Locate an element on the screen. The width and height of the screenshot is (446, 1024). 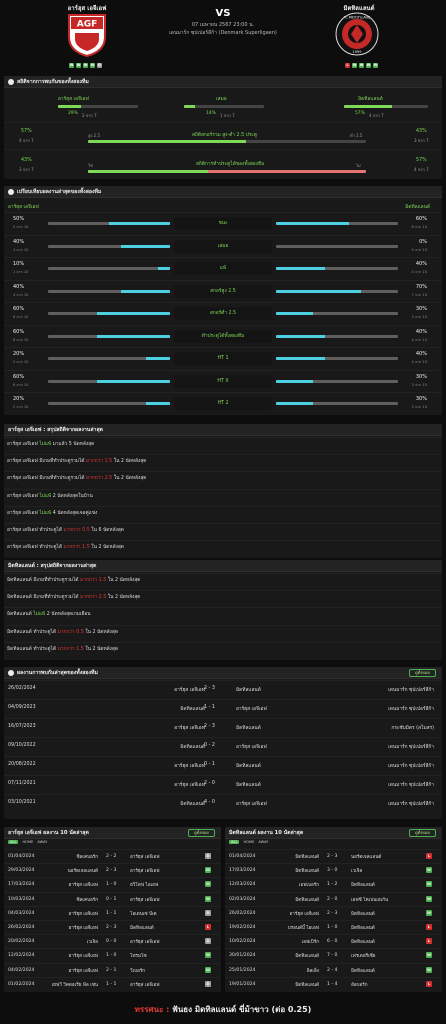
btts-fill is located at coordinates (148, 171).